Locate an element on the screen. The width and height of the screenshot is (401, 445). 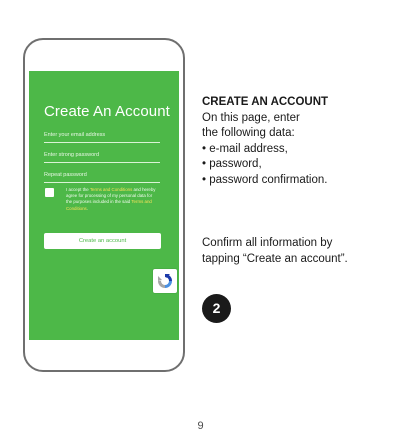
page-number: 9 is located at coordinates (200, 426).